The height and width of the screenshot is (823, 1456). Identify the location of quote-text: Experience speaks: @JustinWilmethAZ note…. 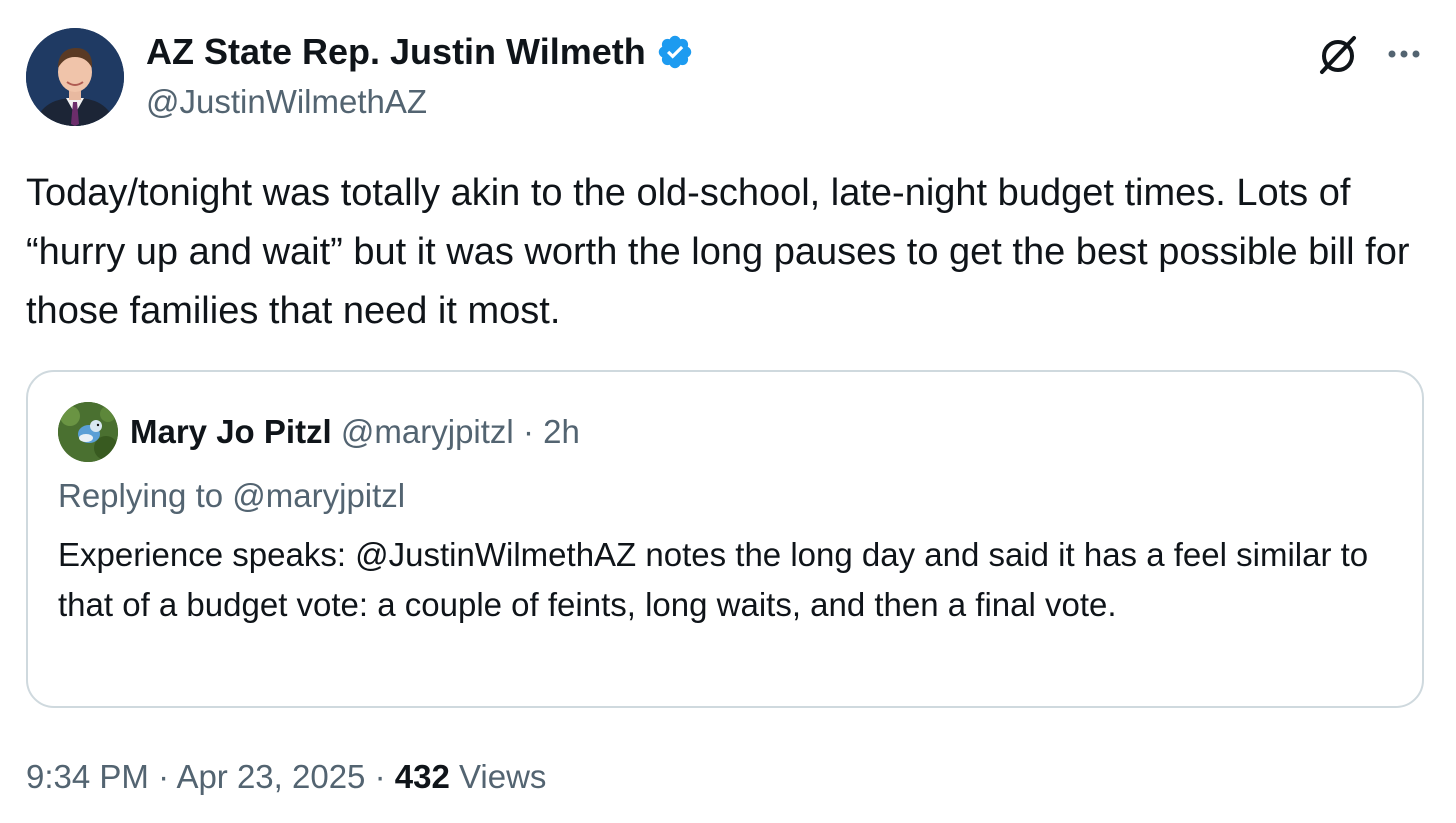
(713, 579).